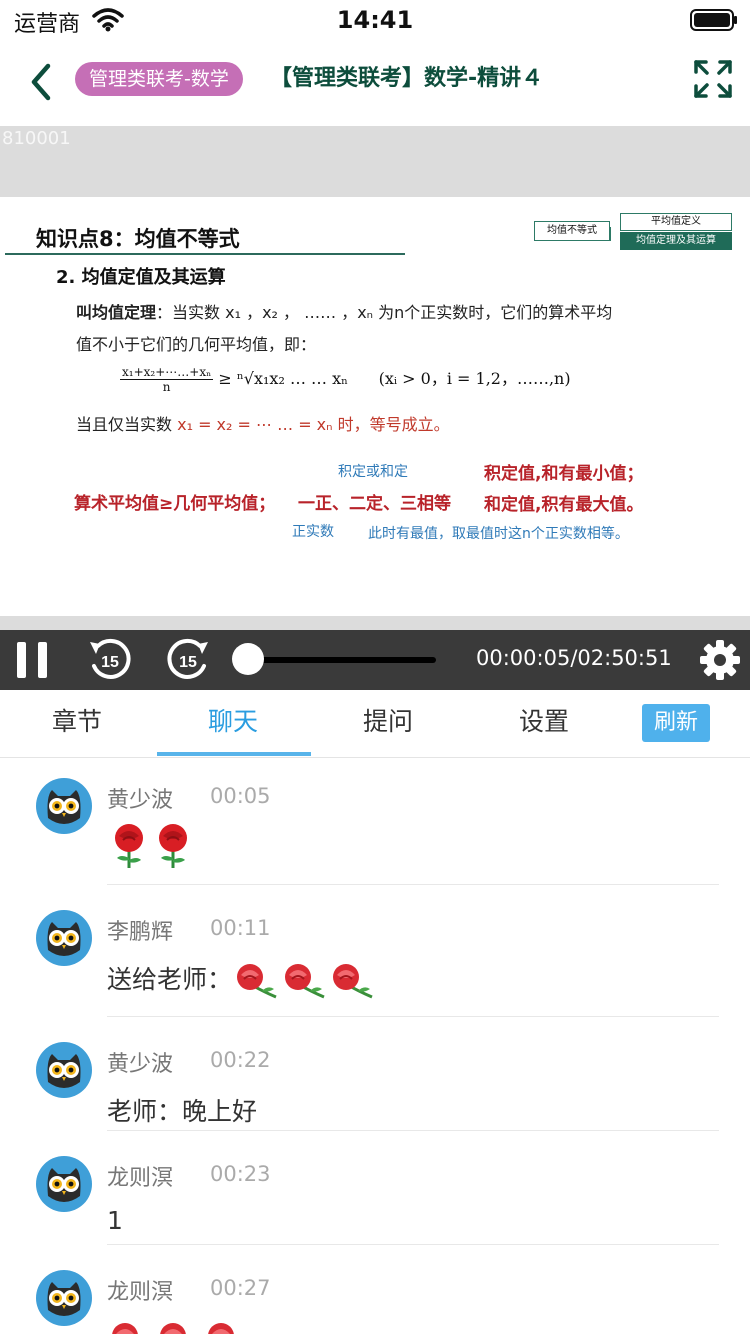 The image size is (750, 1334). Describe the element at coordinates (544, 724) in the screenshot. I see `tab-settings: 设置` at that location.